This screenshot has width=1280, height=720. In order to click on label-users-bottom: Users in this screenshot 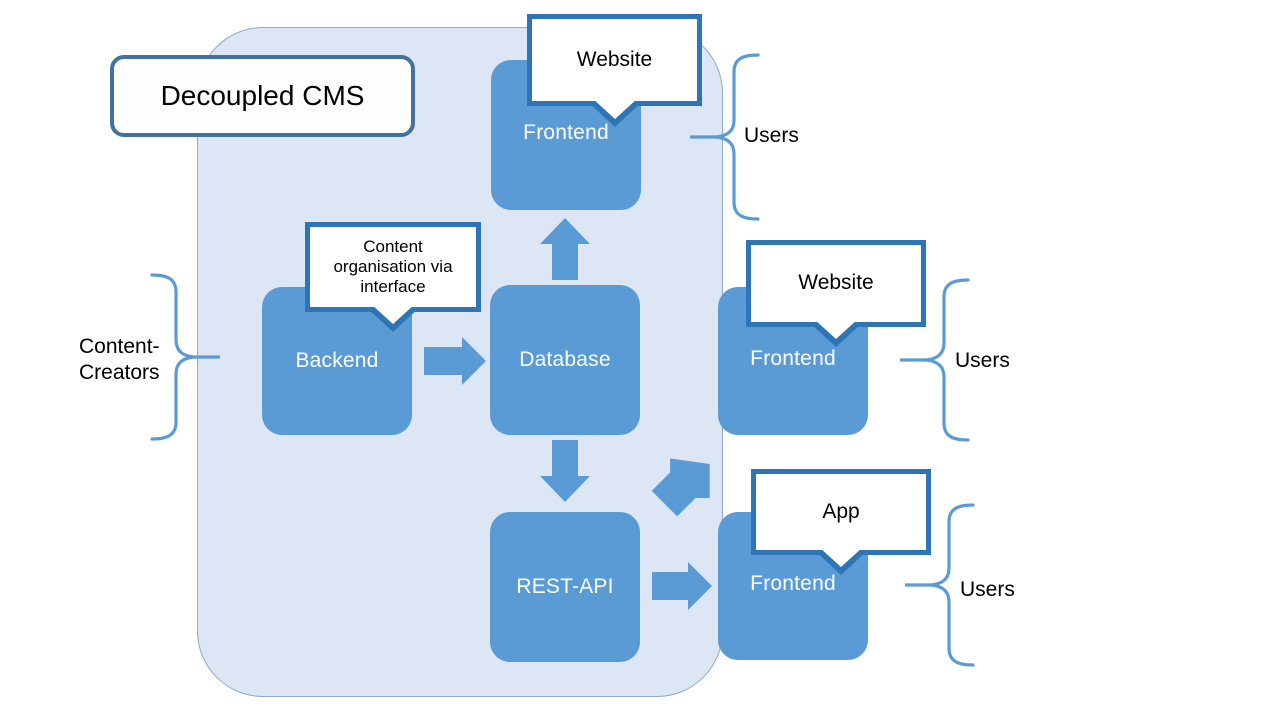, I will do `click(987, 589)`.